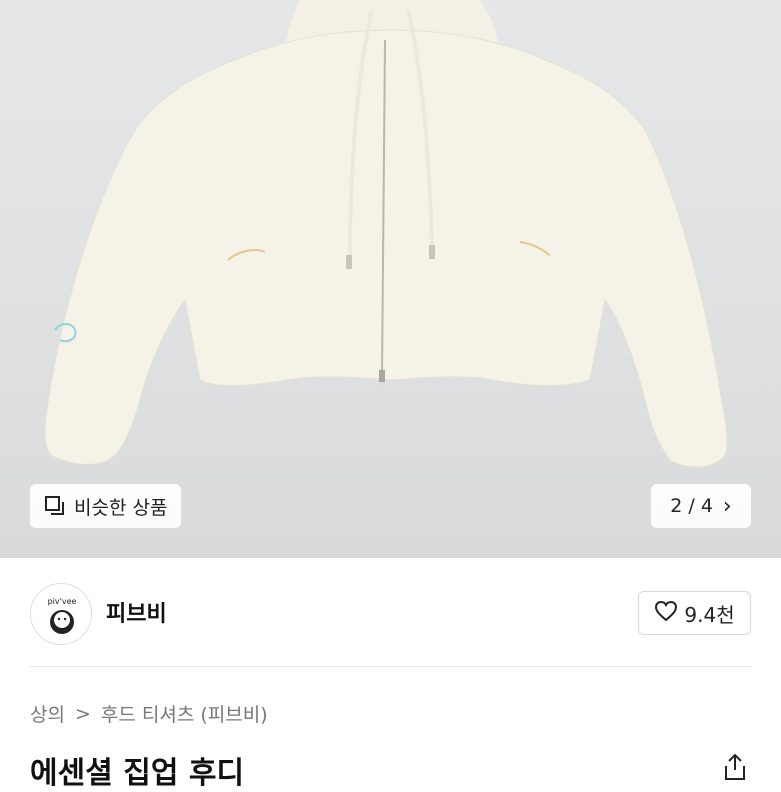 The height and width of the screenshot is (792, 781). I want to click on product-title: 에센셜 집업 후디, so click(137, 773).